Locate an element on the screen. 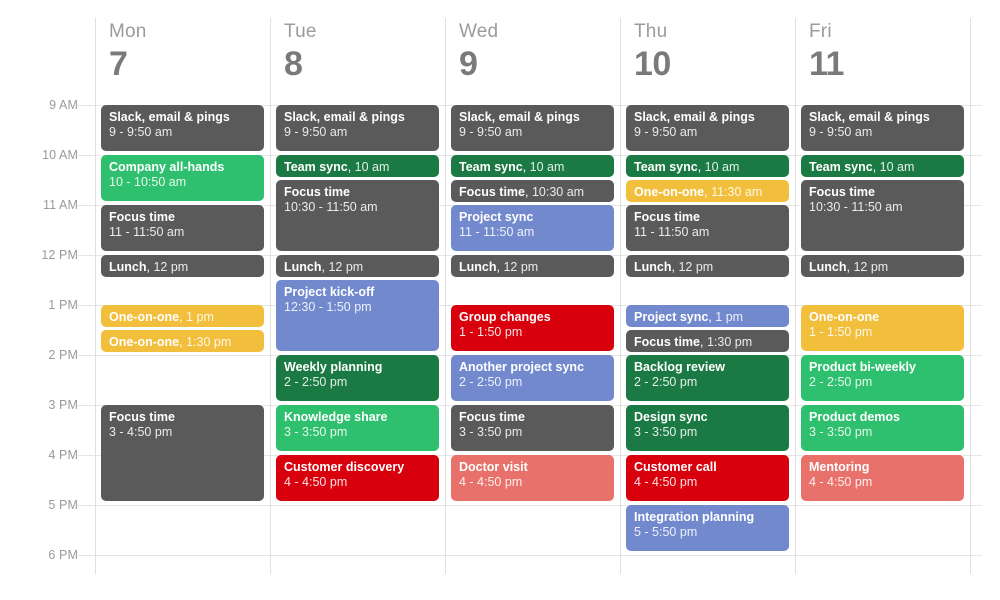 The image size is (1000, 600). event-line: One-on-one, 1 pm is located at coordinates (161, 317).